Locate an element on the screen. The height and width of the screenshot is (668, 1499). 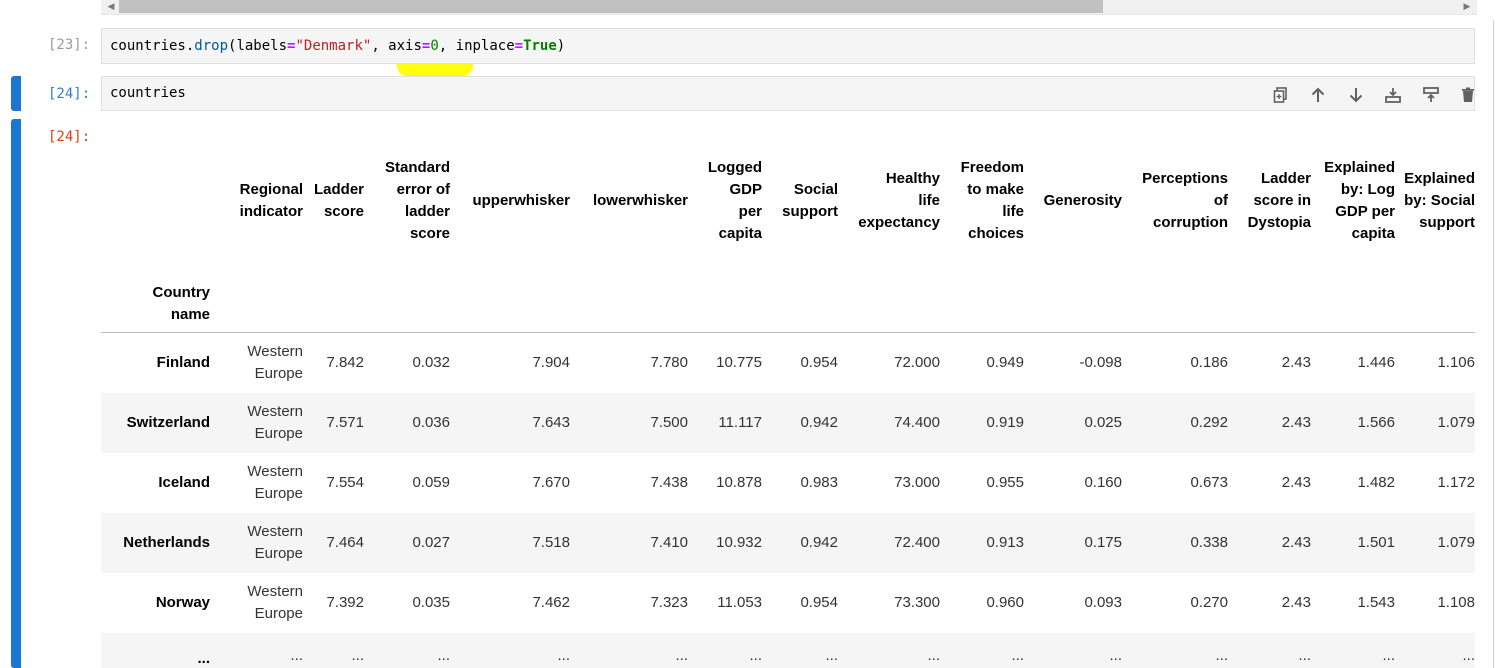
index-header-row: Country name is located at coordinates (788, 294).